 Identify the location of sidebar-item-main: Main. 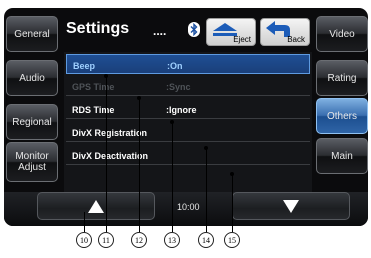
(342, 156).